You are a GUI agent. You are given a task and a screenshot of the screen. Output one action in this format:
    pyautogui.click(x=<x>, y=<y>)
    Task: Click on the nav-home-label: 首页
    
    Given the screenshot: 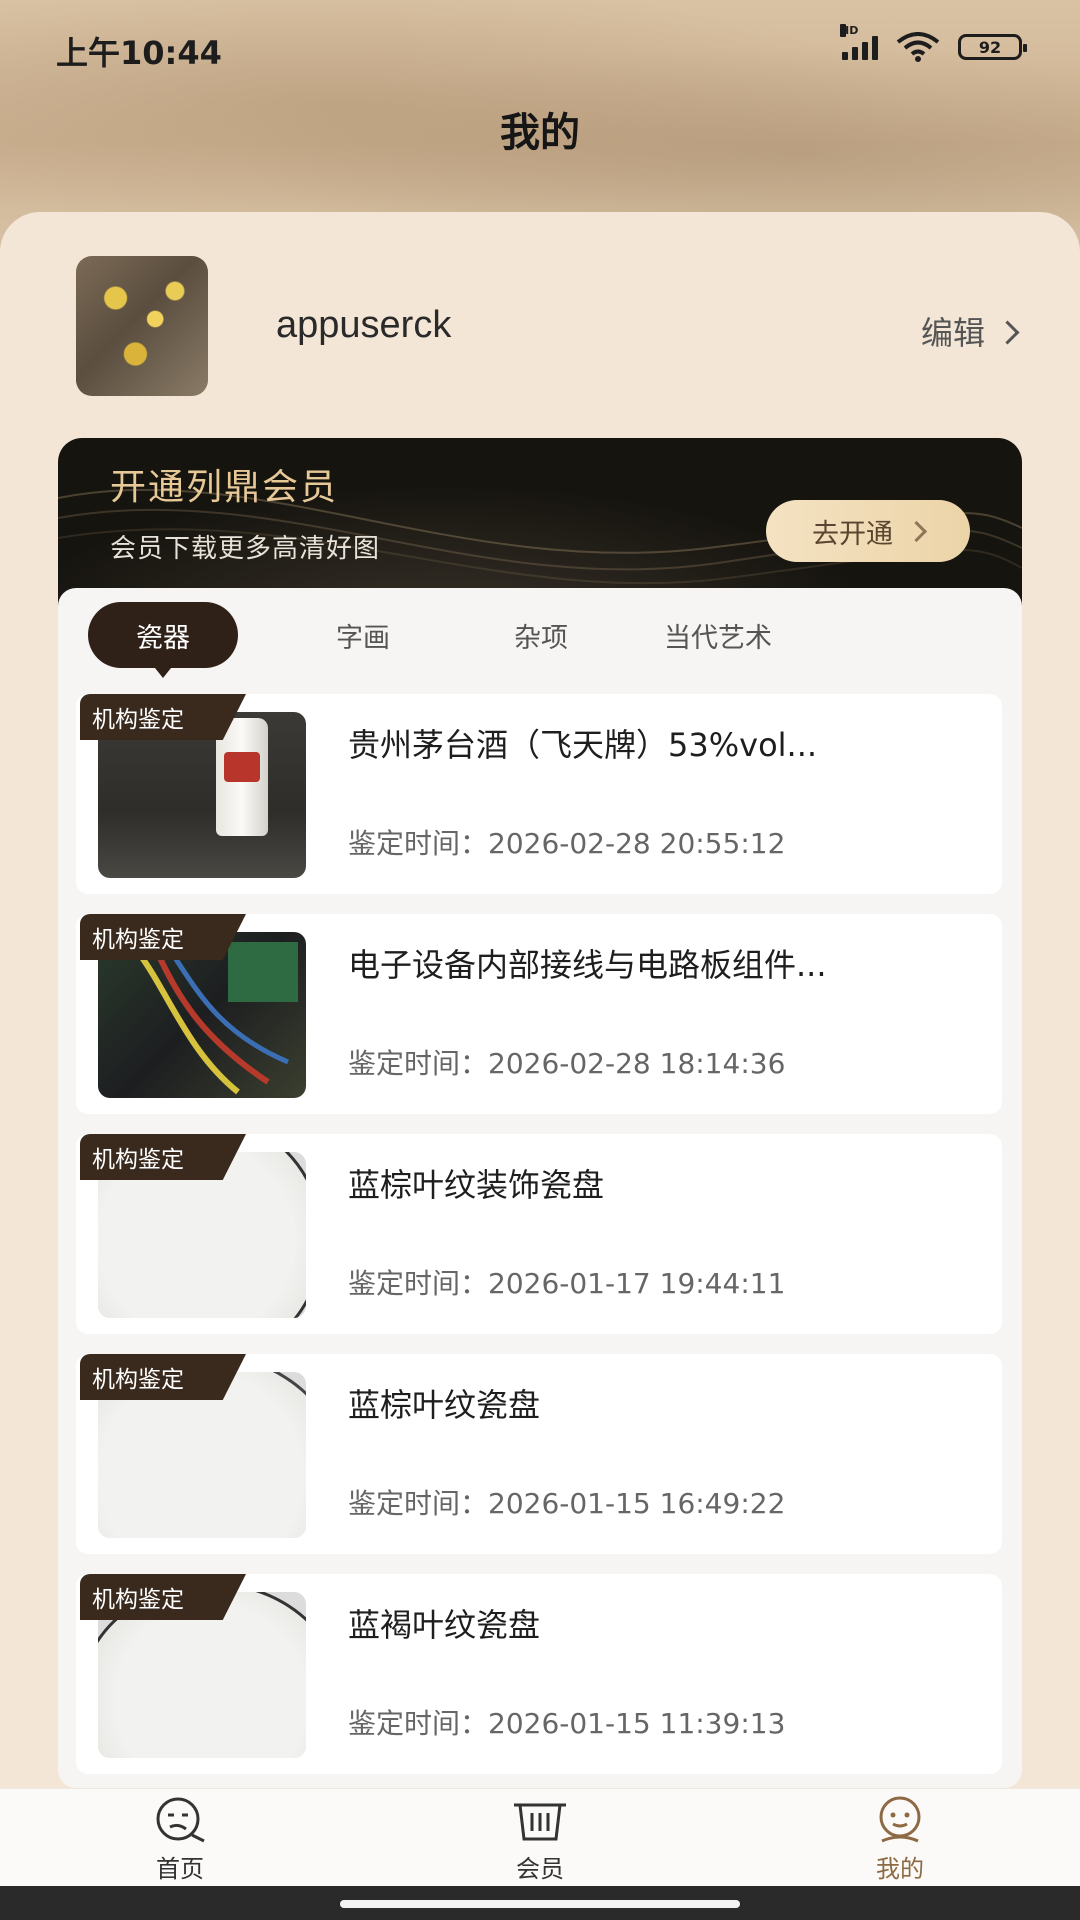 What is the action you would take?
    pyautogui.click(x=180, y=1869)
    